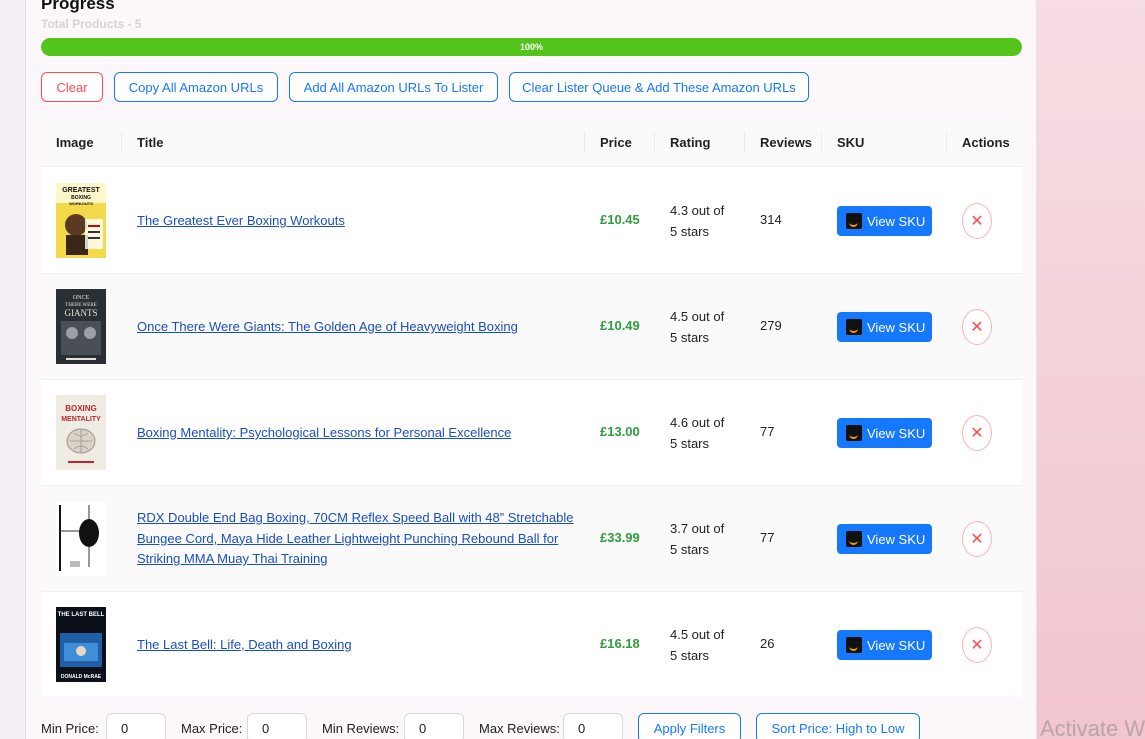  Describe the element at coordinates (136, 726) in the screenshot. I see `min-price-input: 0` at that location.